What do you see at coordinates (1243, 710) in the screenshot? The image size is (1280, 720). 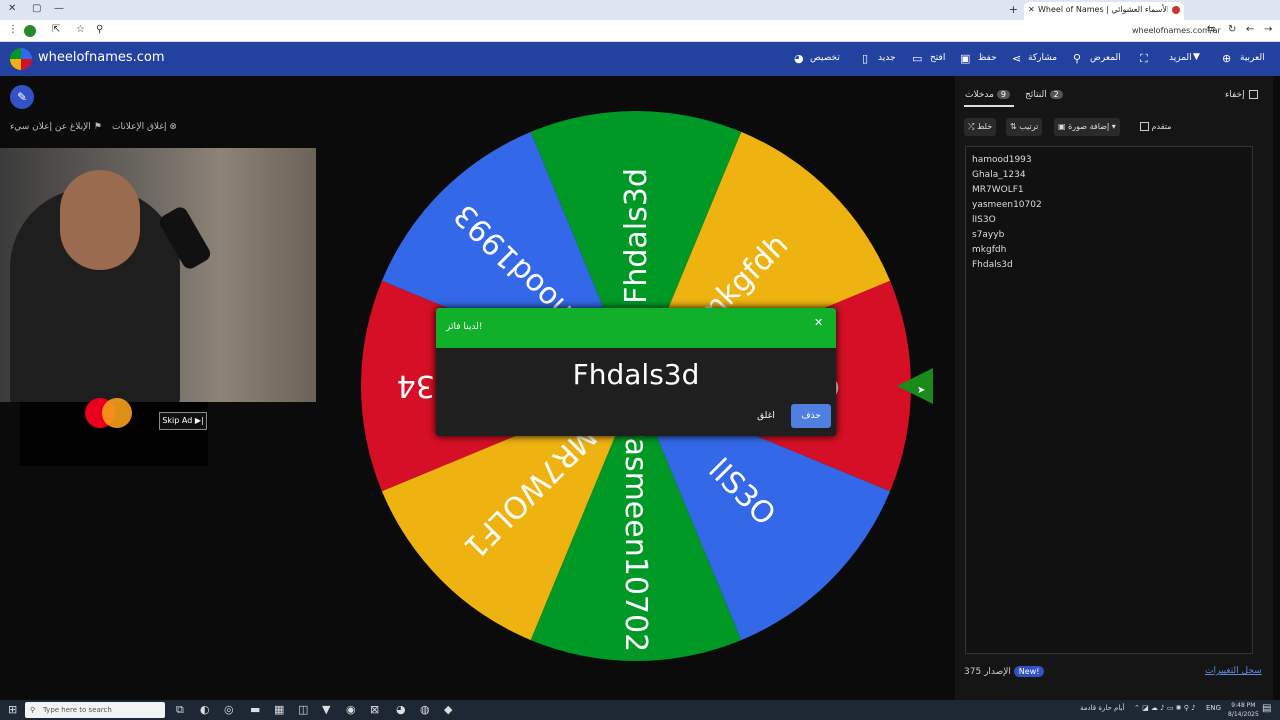 I see `clock: 9:48 PM 8/14/2025` at bounding box center [1243, 710].